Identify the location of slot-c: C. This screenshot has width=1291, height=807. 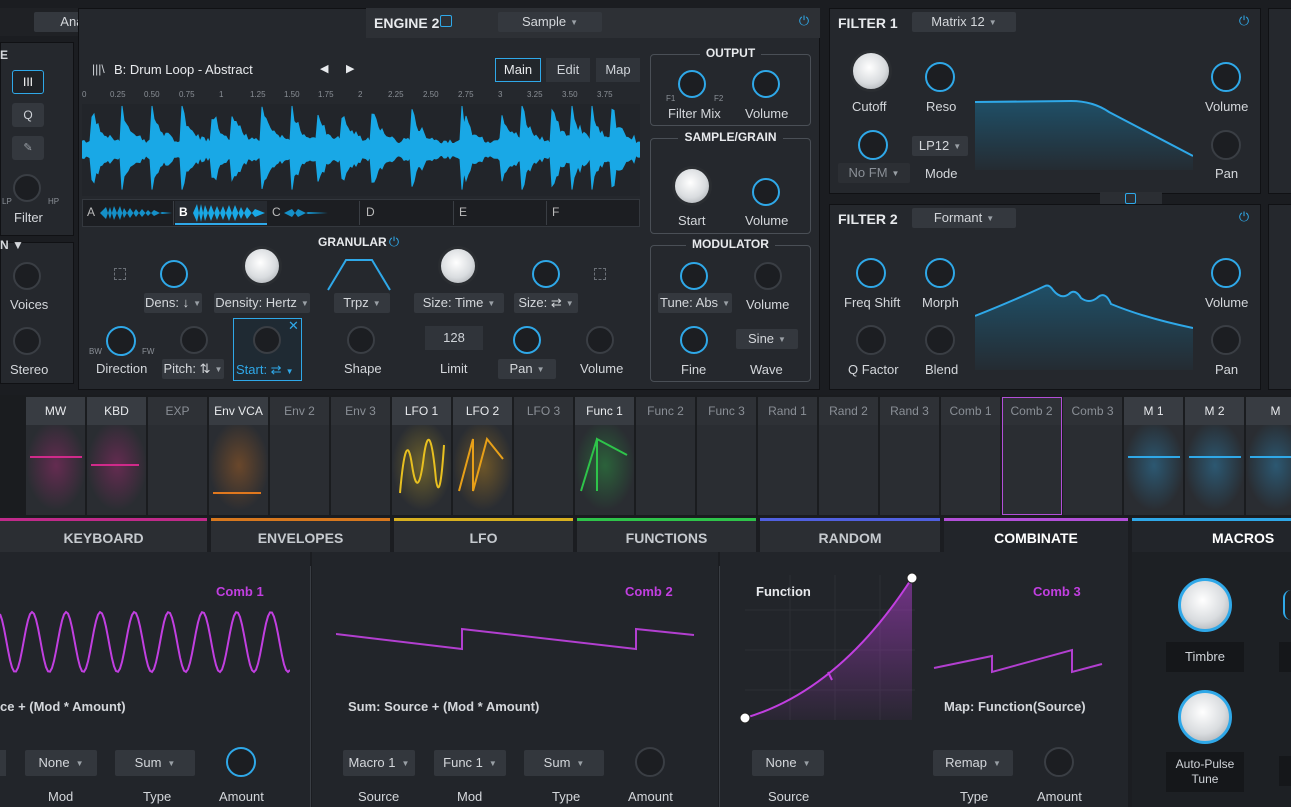
(314, 213).